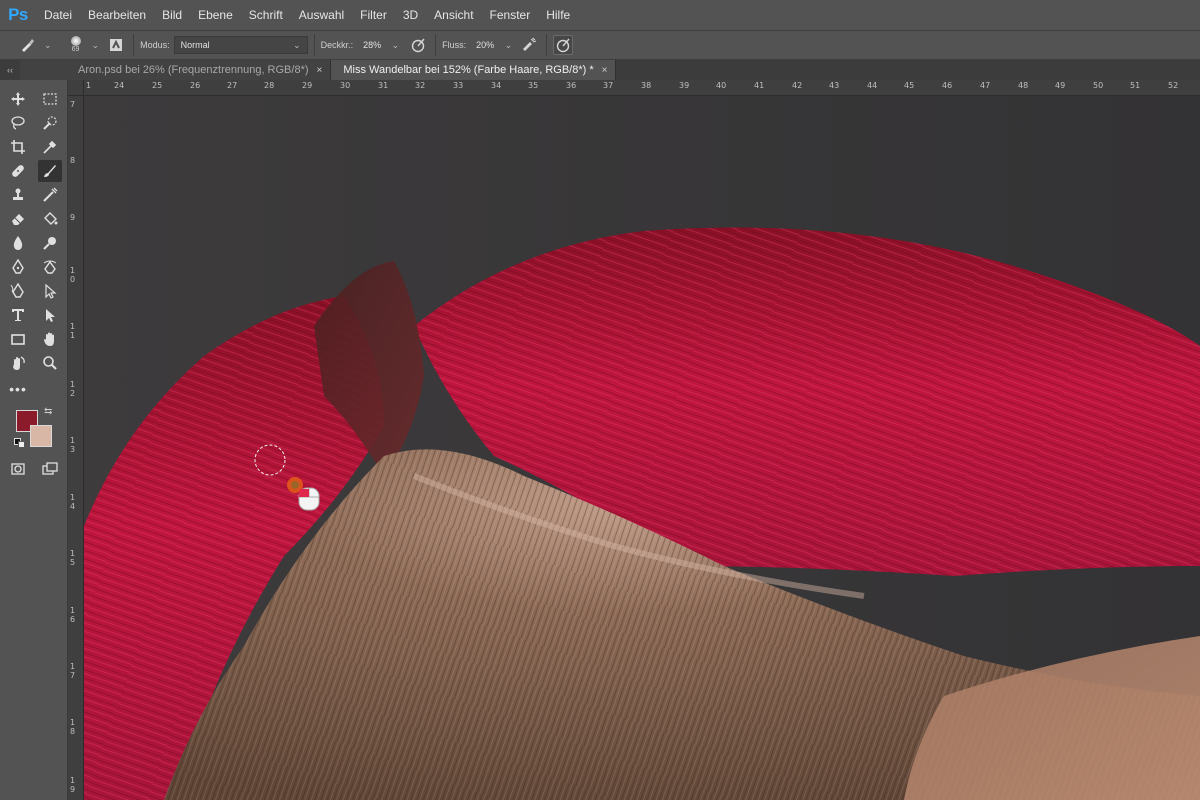 The height and width of the screenshot is (800, 1200). What do you see at coordinates (50, 267) in the screenshot?
I see `curvature-pen-tool-icon` at bounding box center [50, 267].